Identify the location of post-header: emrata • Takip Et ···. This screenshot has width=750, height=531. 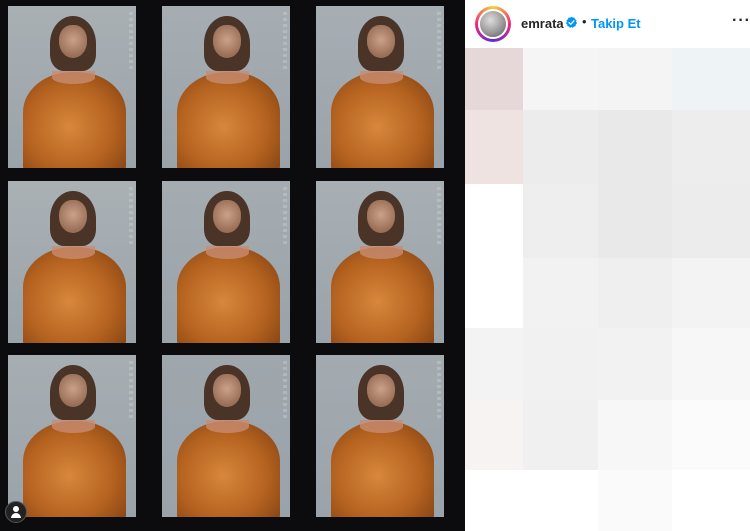
(607, 24).